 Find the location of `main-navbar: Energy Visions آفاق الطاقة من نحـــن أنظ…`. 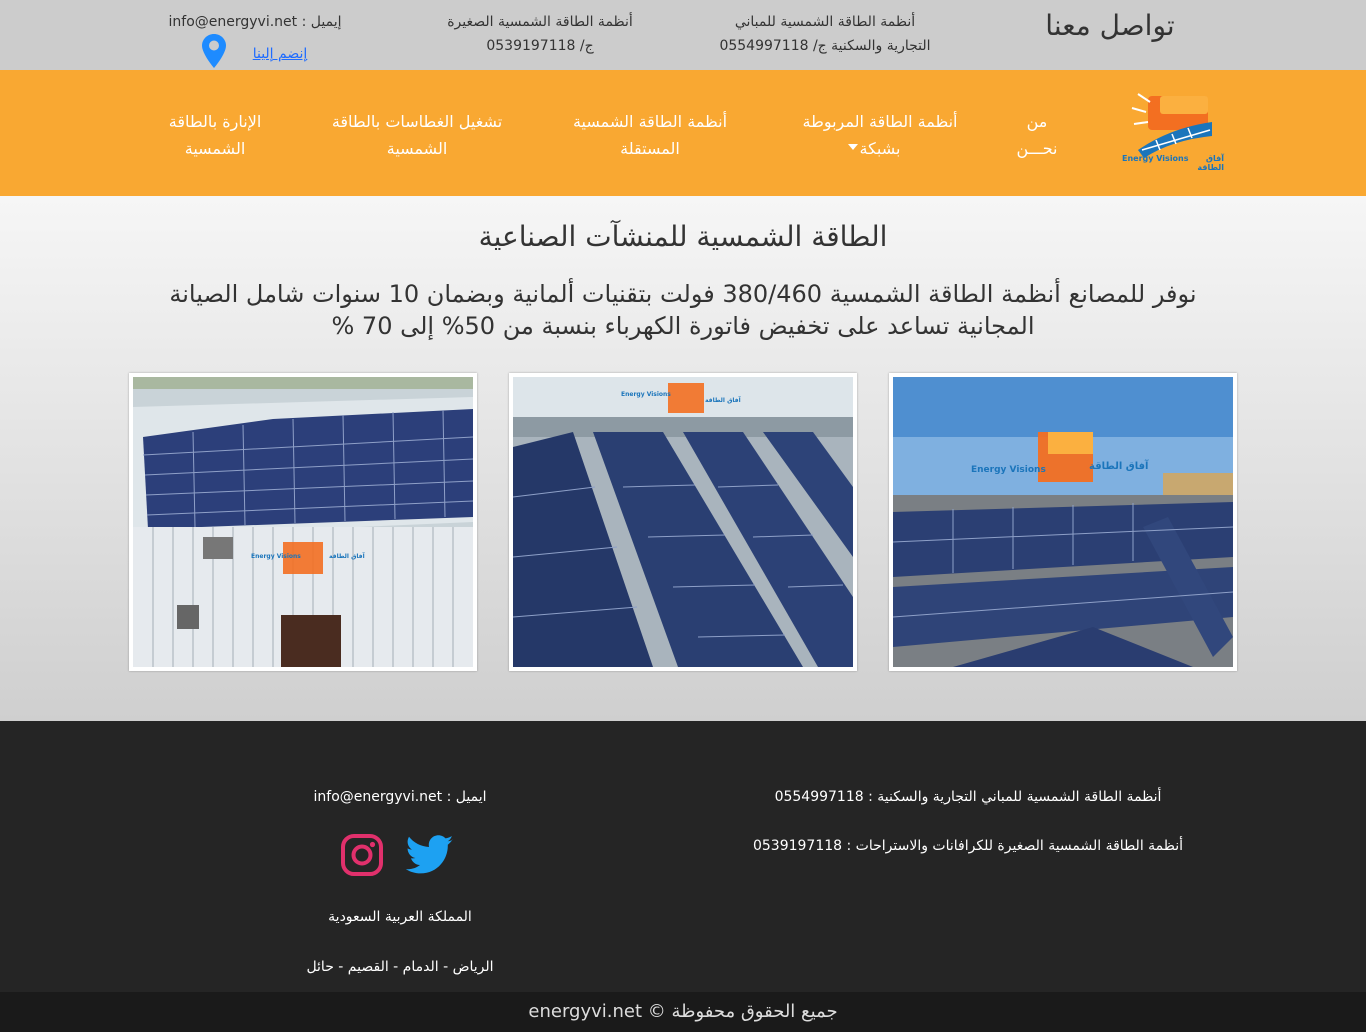

main-navbar: Energy Visions آفاق الطاقة من نحـــن أنظ… is located at coordinates (683, 133).